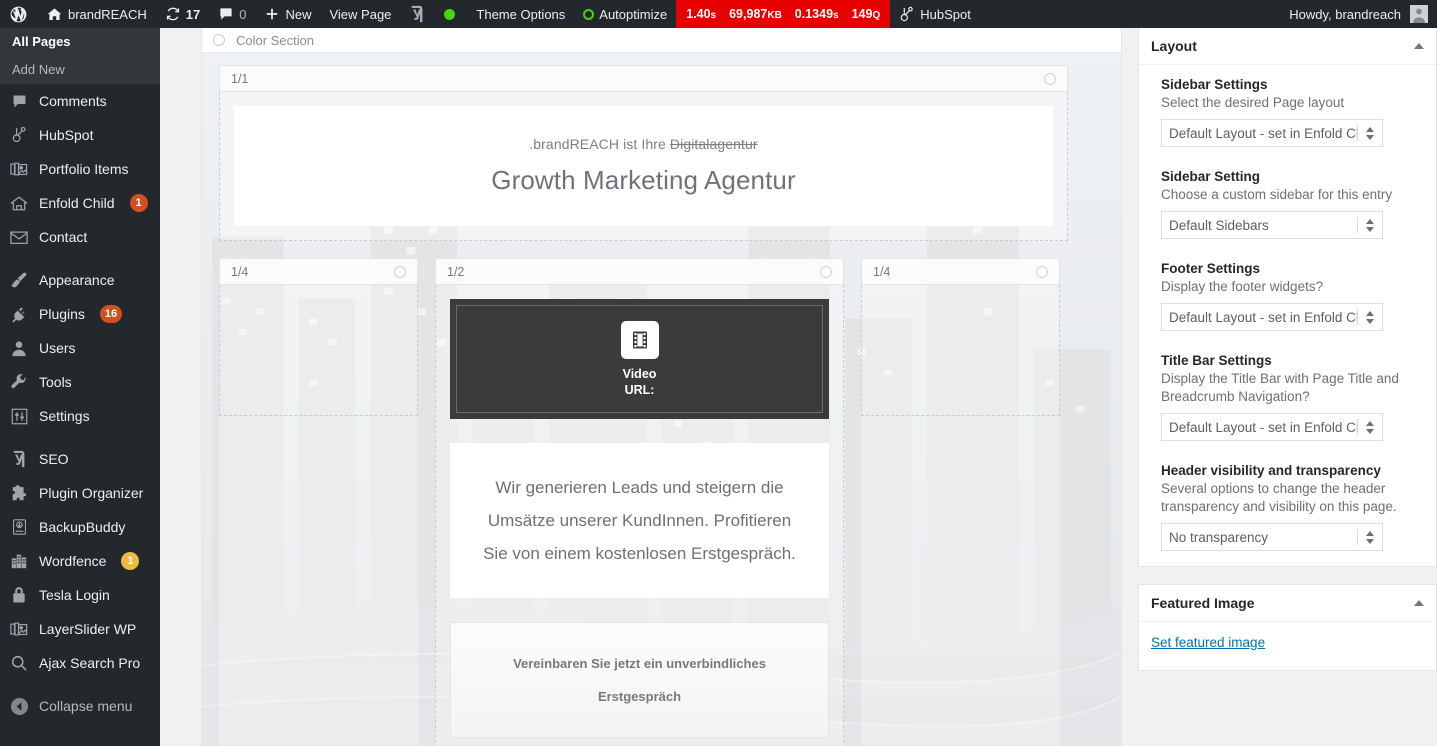 This screenshot has height=746, width=1437. What do you see at coordinates (1287, 646) in the screenshot?
I see `featured-image-body: Set featured image` at bounding box center [1287, 646].